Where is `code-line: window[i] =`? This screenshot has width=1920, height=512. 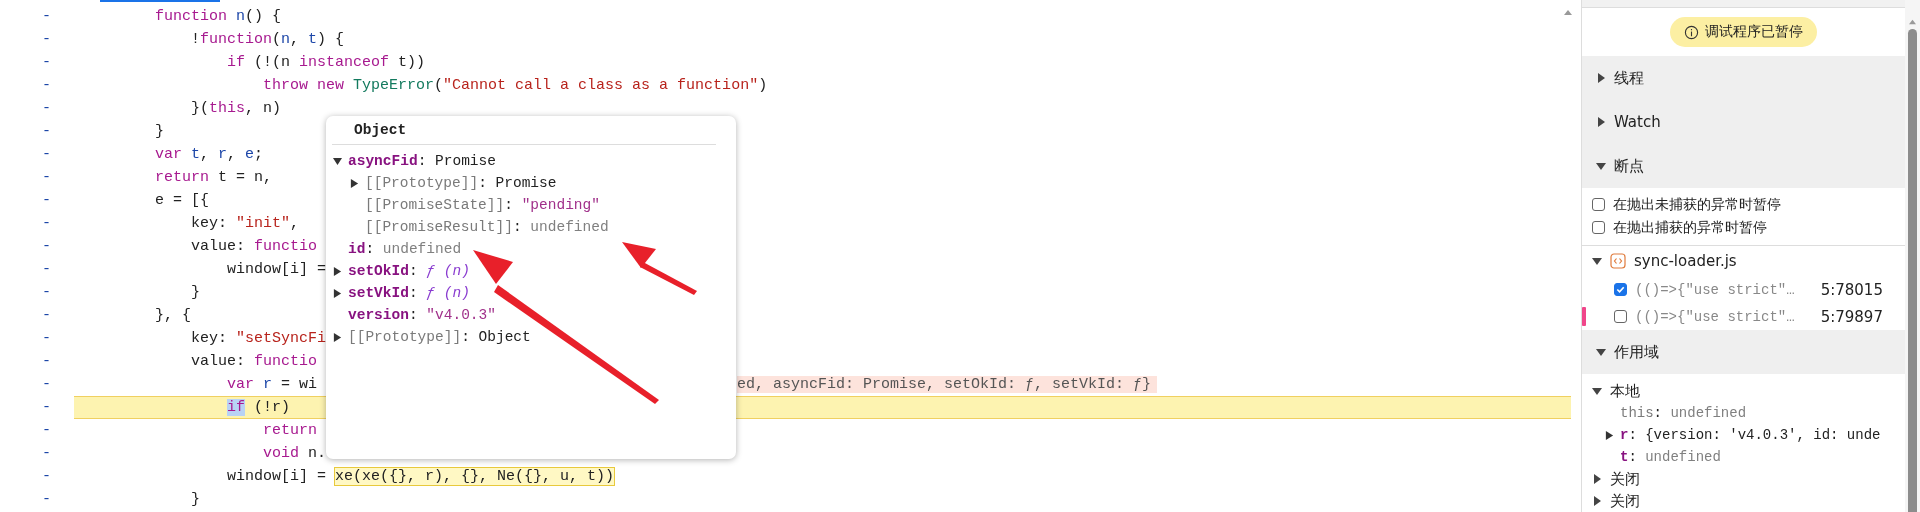
code-line: window[i] = is located at coordinates (276, 269).